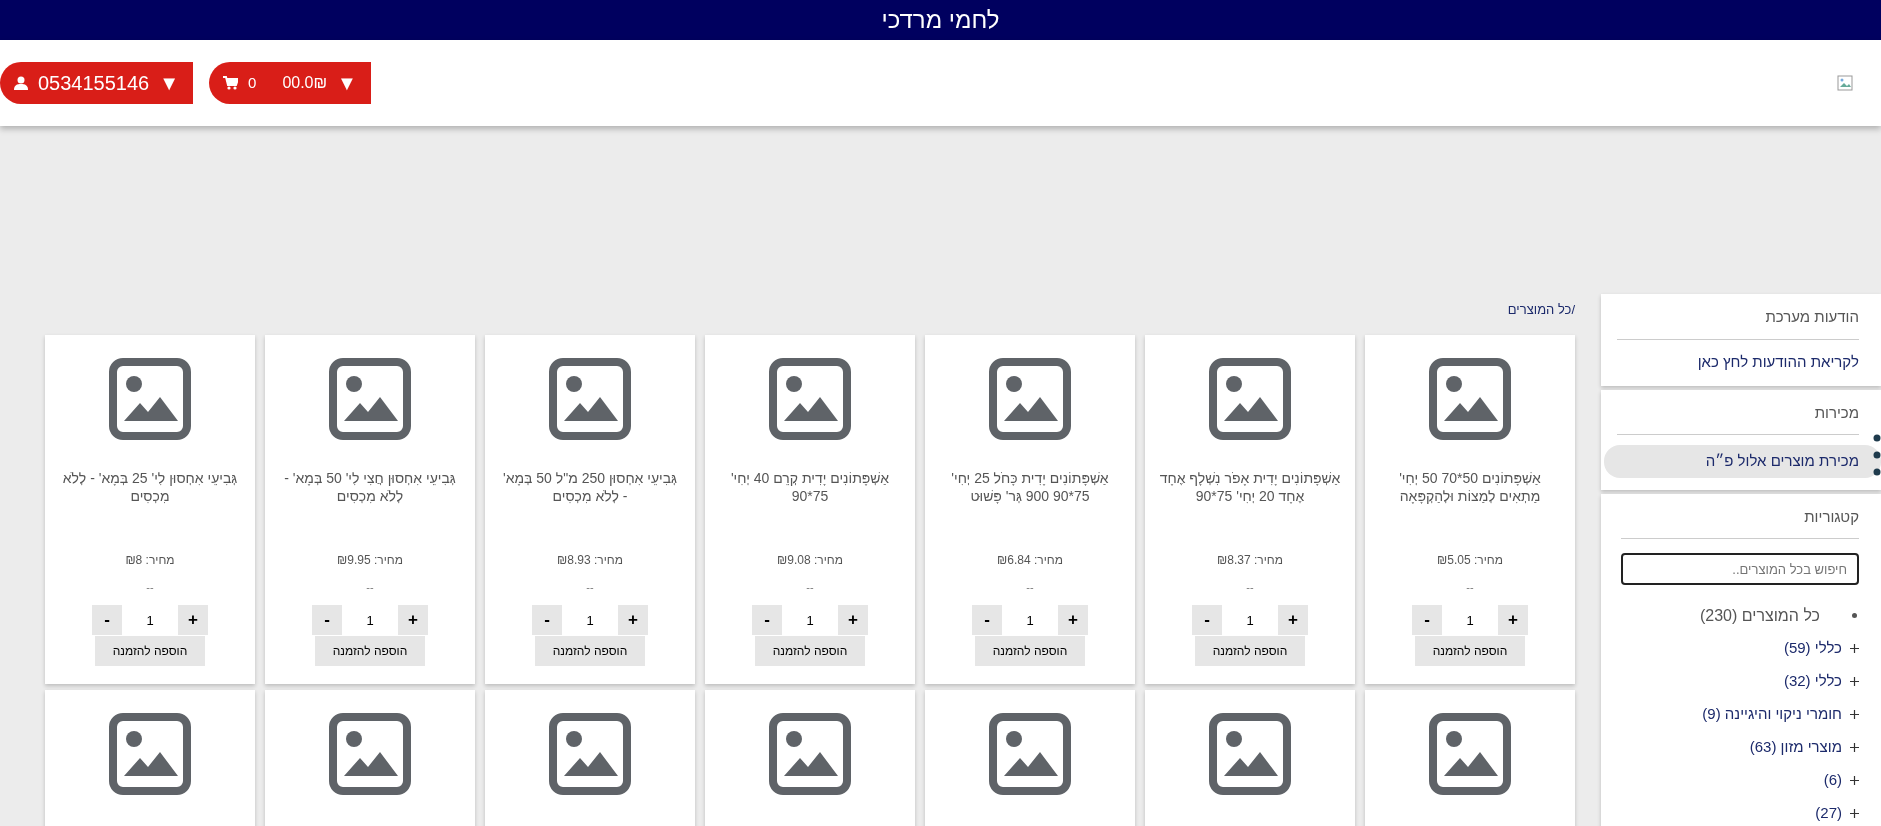  Describe the element at coordinates (1740, 569) in the screenshot. I see `search-field: חיפוש בכל המוצרים..` at that location.